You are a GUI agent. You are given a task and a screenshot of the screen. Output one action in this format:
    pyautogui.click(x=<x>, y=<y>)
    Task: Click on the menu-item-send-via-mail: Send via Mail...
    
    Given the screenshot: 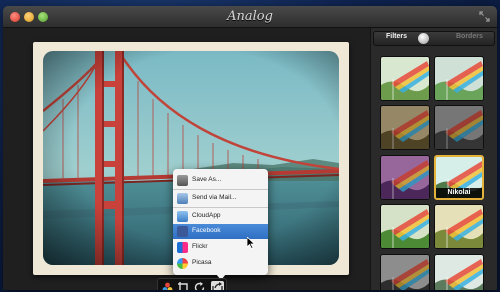 What is the action you would take?
    pyautogui.click(x=220, y=198)
    